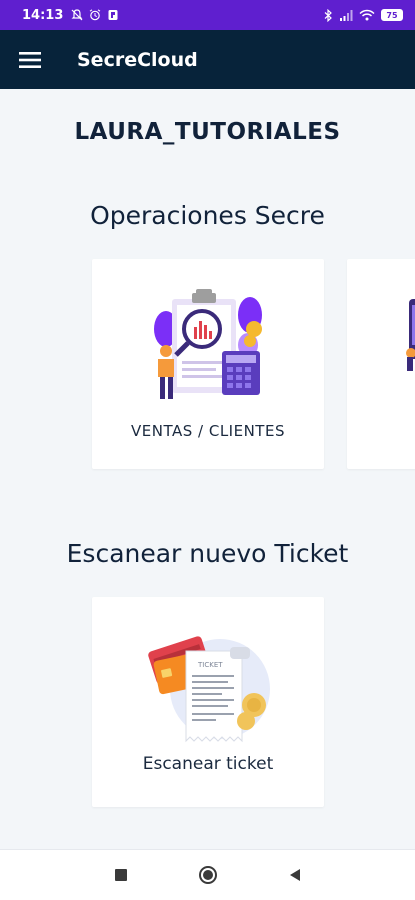 Image resolution: width=415 pixels, height=900 pixels. I want to click on system-nav-bar, so click(207, 874).